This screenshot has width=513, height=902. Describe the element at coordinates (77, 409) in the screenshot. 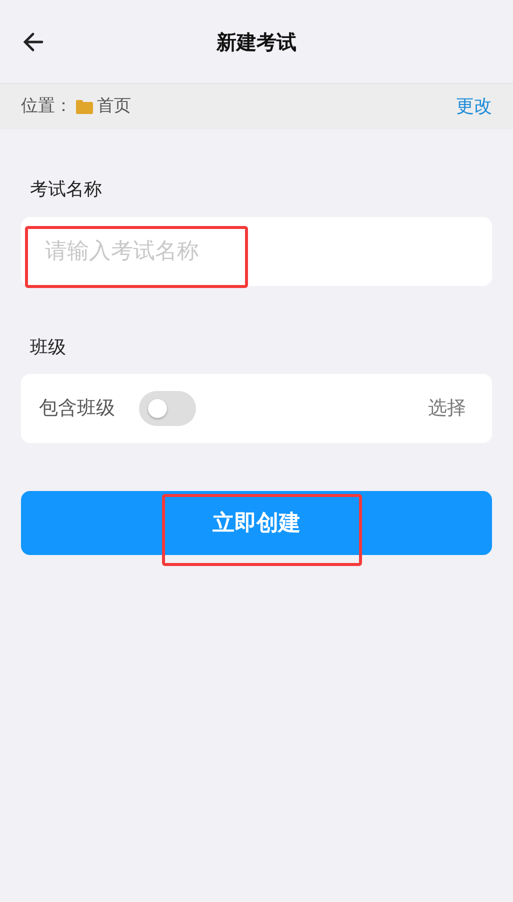

I see `include-class-label: 包含班级` at that location.